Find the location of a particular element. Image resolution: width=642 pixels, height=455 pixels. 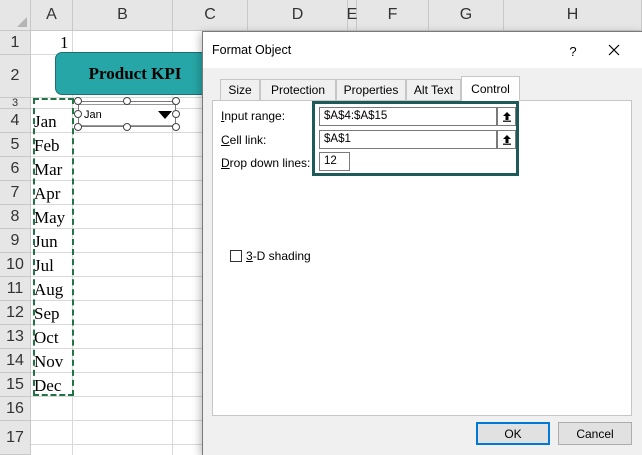

dropdown-arrow-icon is located at coordinates (165, 115).